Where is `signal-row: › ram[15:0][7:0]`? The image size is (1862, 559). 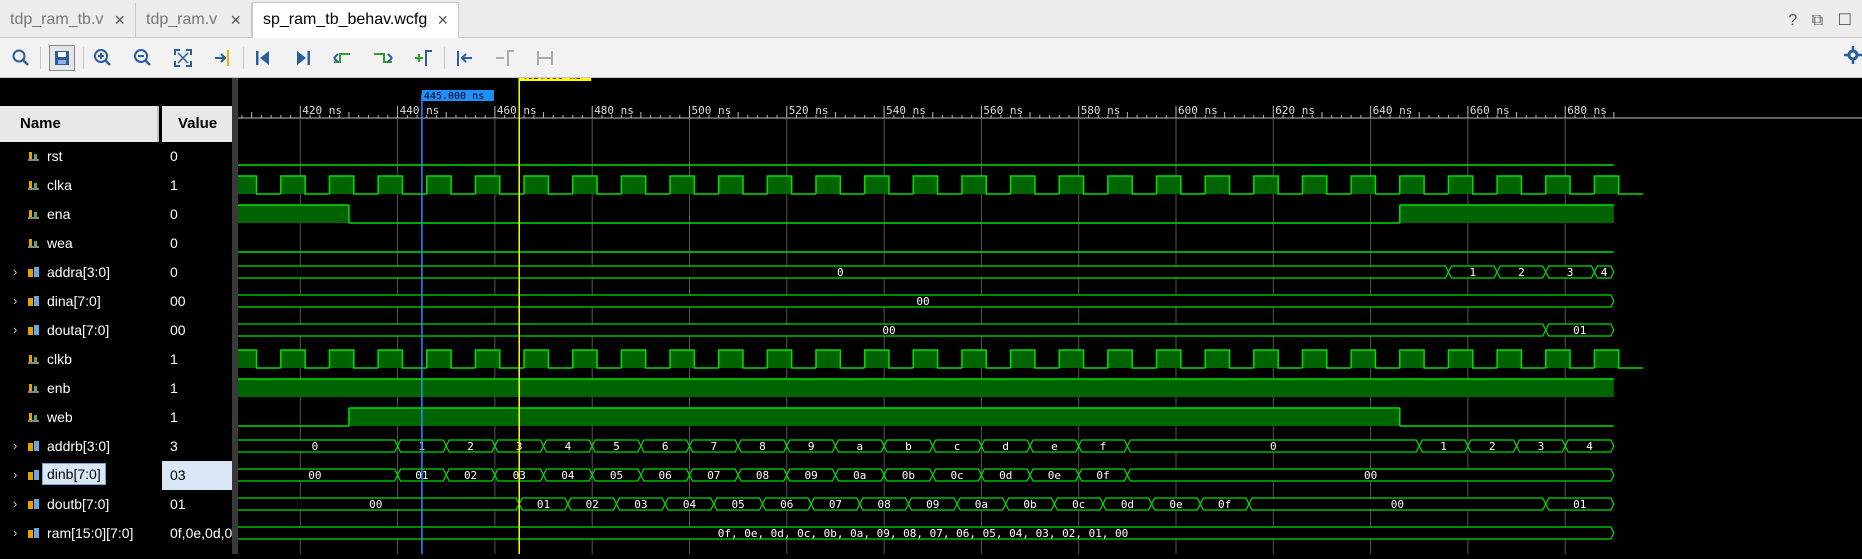
signal-row: › ram[15:0][7:0] is located at coordinates (79, 533).